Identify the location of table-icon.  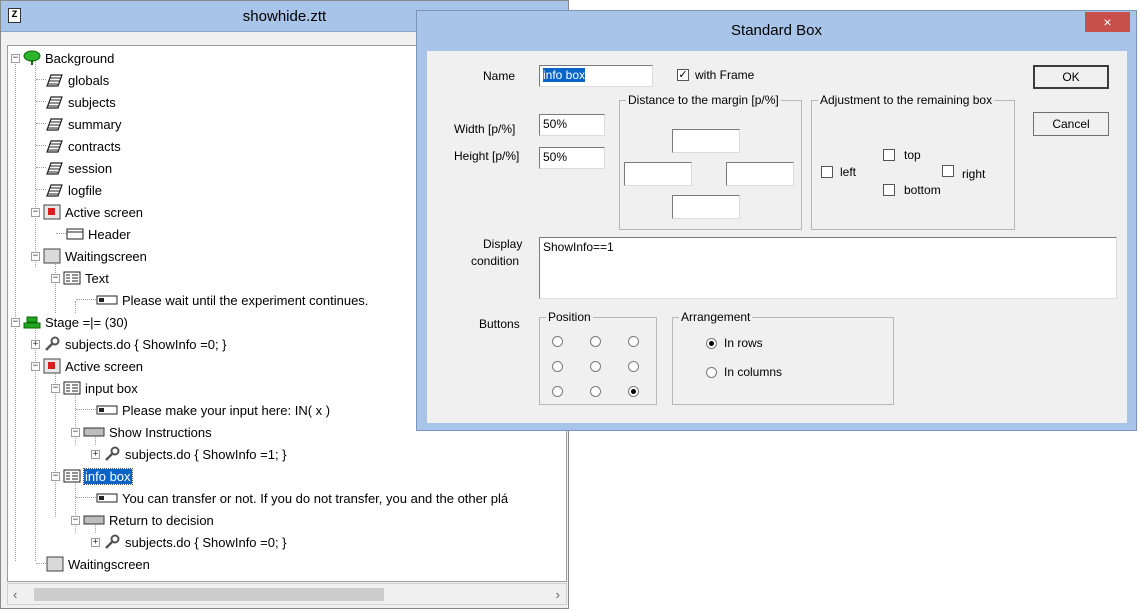
(55, 80).